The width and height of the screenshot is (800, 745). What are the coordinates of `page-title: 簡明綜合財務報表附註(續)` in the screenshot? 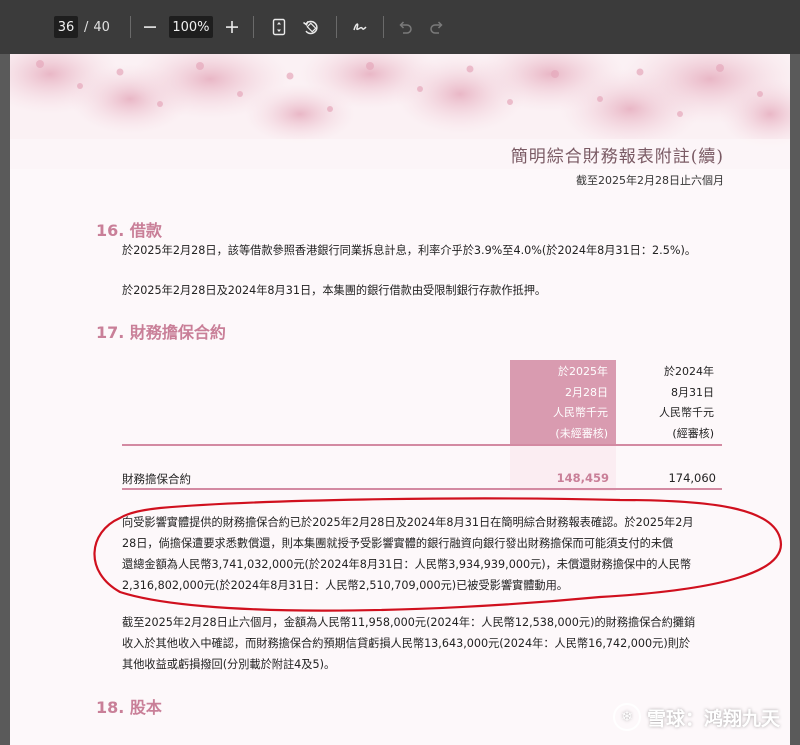 It's located at (617, 157).